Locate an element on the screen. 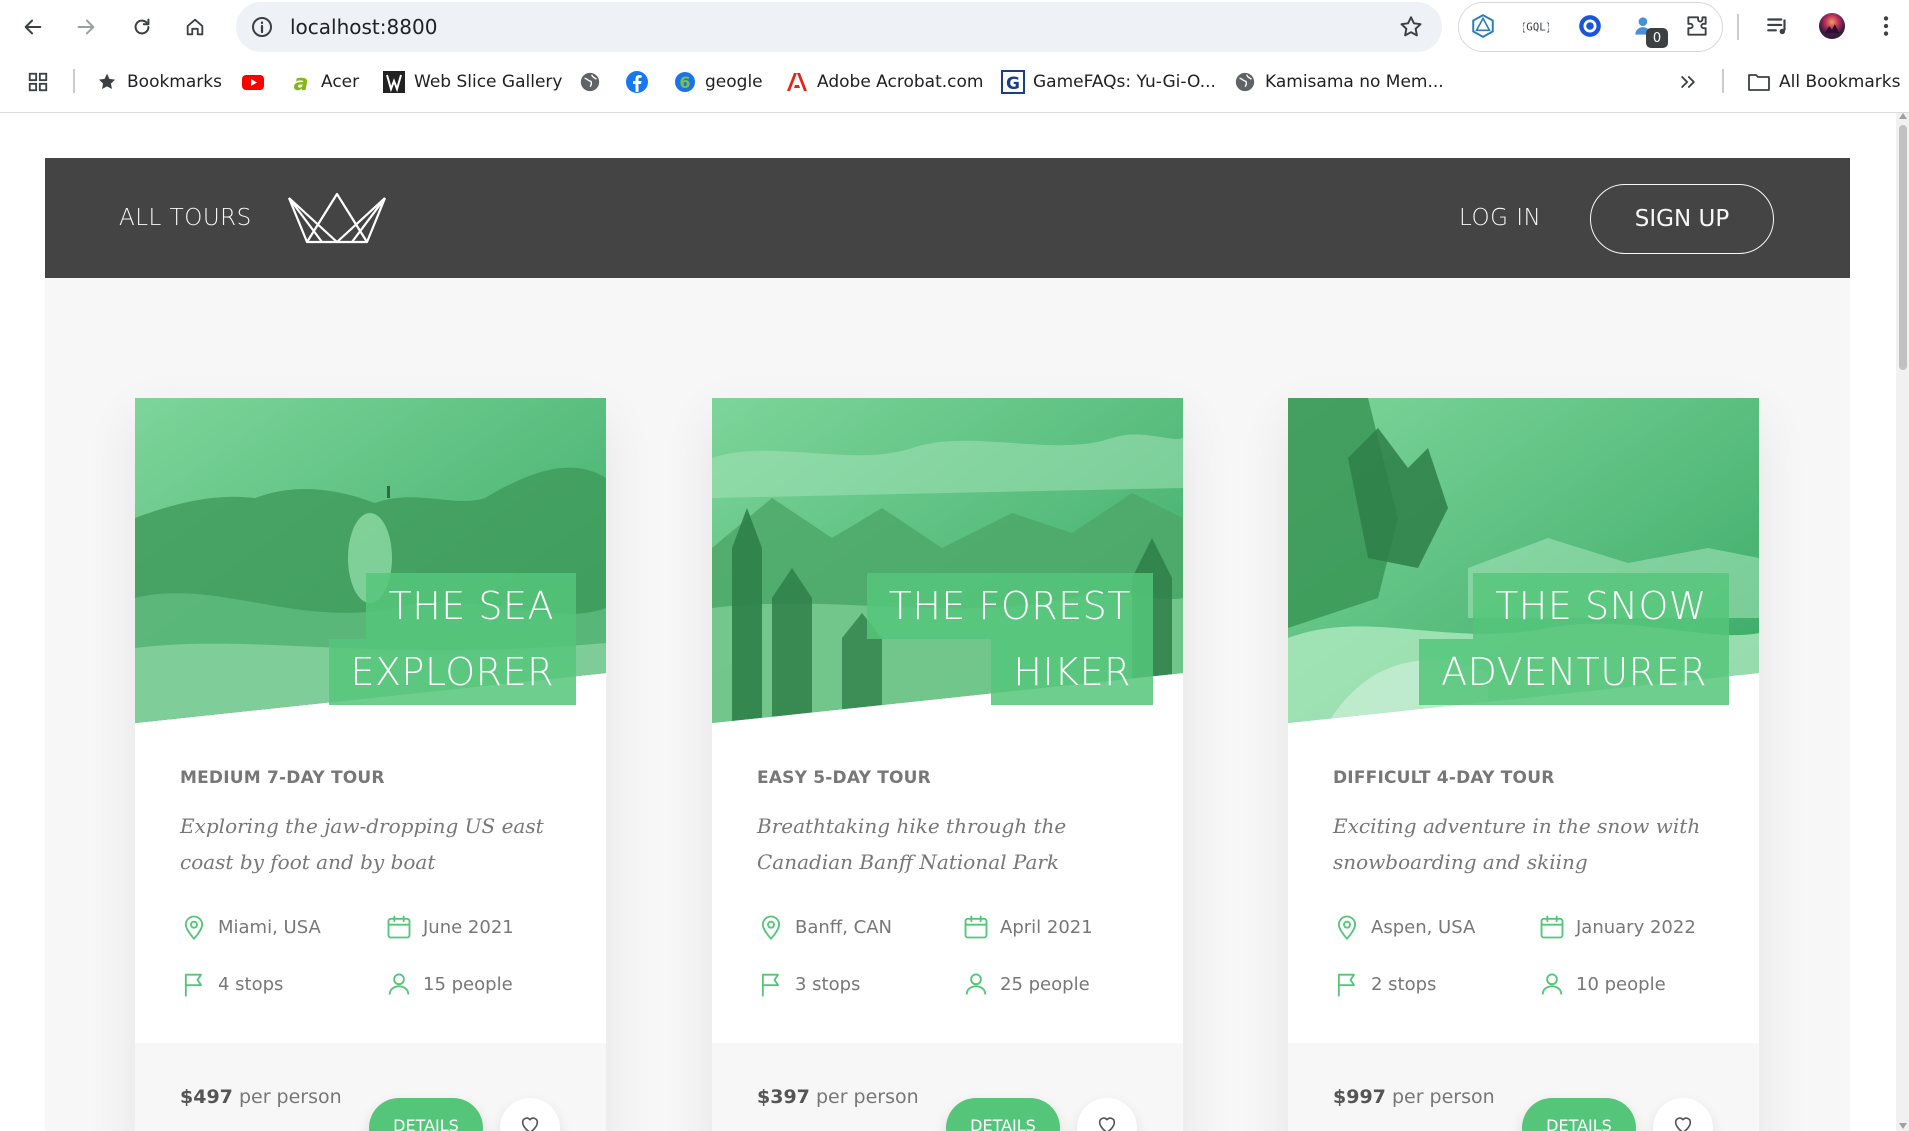  bookmark-star-icon is located at coordinates (1411, 27).